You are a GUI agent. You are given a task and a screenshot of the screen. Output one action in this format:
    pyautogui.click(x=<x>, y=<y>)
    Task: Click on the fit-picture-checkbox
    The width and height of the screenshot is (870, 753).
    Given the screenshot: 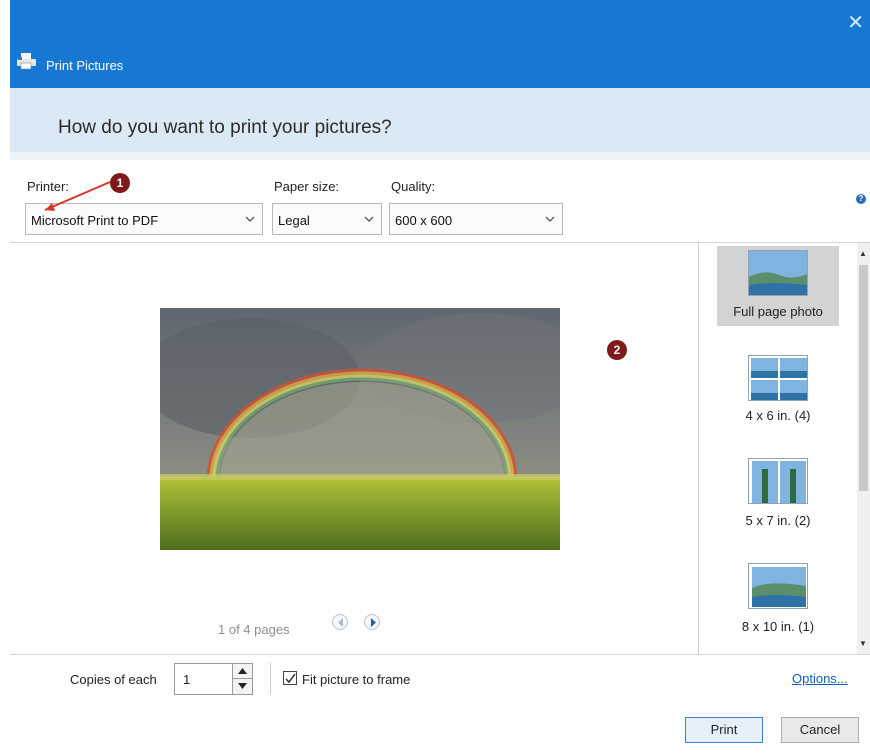 What is the action you would take?
    pyautogui.click(x=290, y=678)
    